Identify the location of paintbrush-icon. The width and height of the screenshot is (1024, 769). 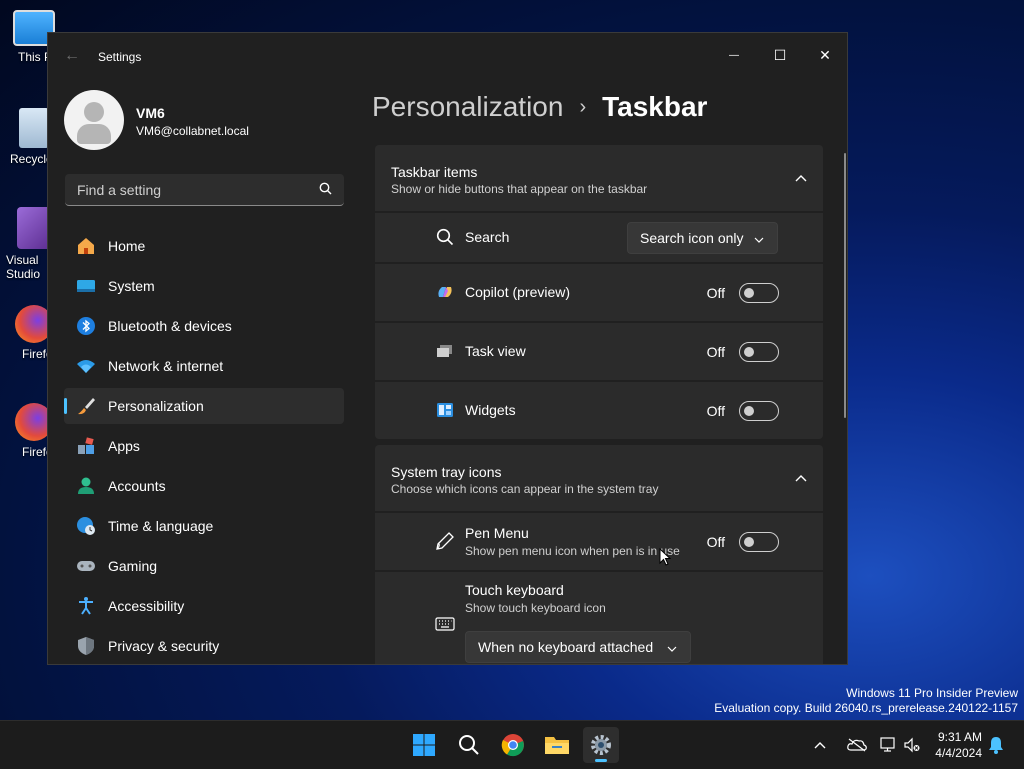
(86, 406).